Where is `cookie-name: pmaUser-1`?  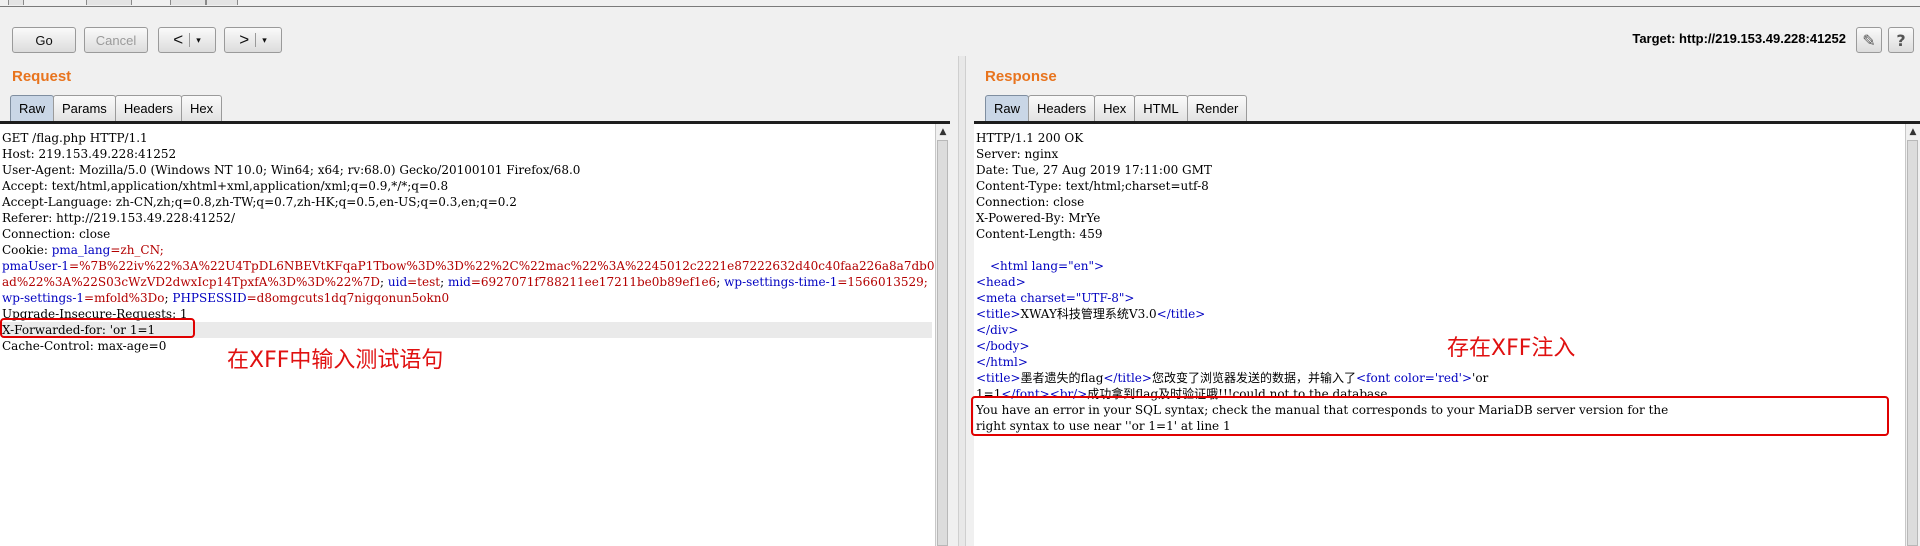
cookie-name: pmaUser-1 is located at coordinates (36, 266).